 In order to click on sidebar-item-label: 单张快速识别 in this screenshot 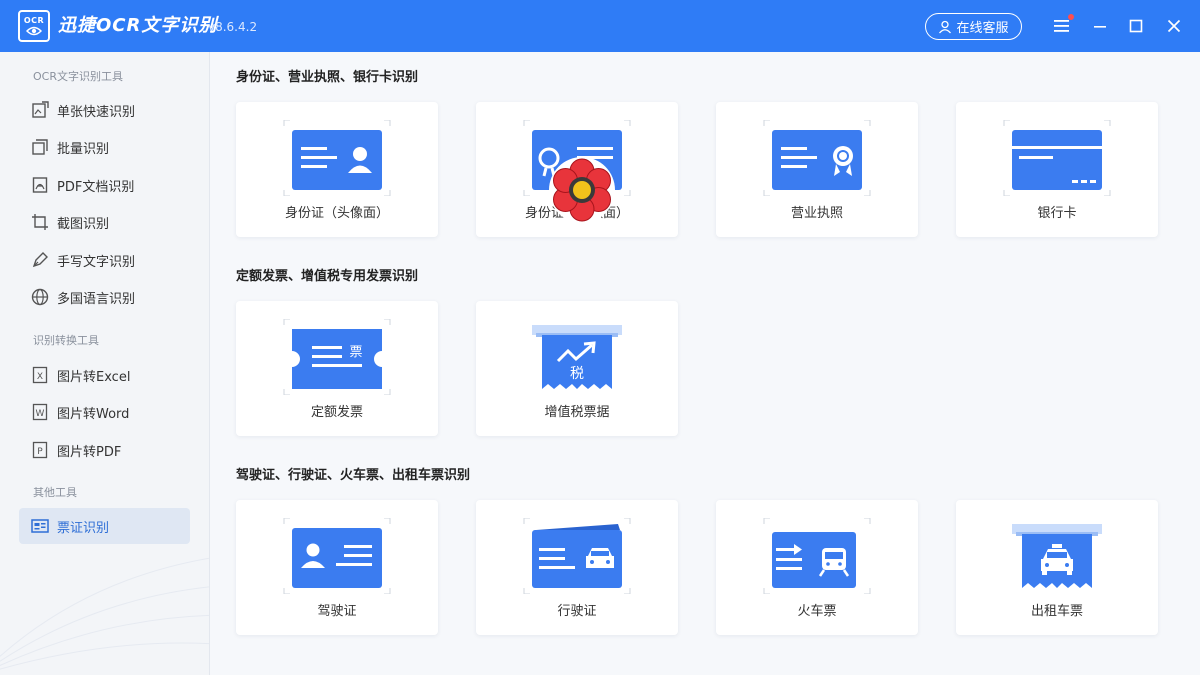, I will do `click(96, 112)`.